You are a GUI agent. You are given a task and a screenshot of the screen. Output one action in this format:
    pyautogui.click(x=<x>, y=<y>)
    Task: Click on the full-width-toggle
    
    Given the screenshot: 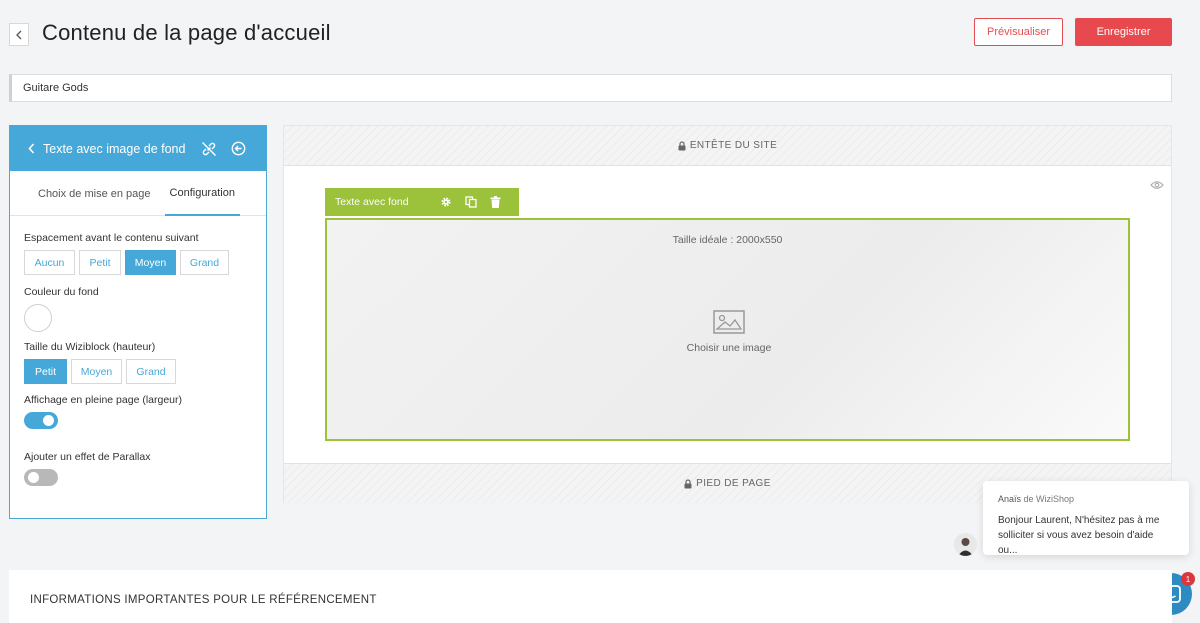 What is the action you would take?
    pyautogui.click(x=41, y=420)
    